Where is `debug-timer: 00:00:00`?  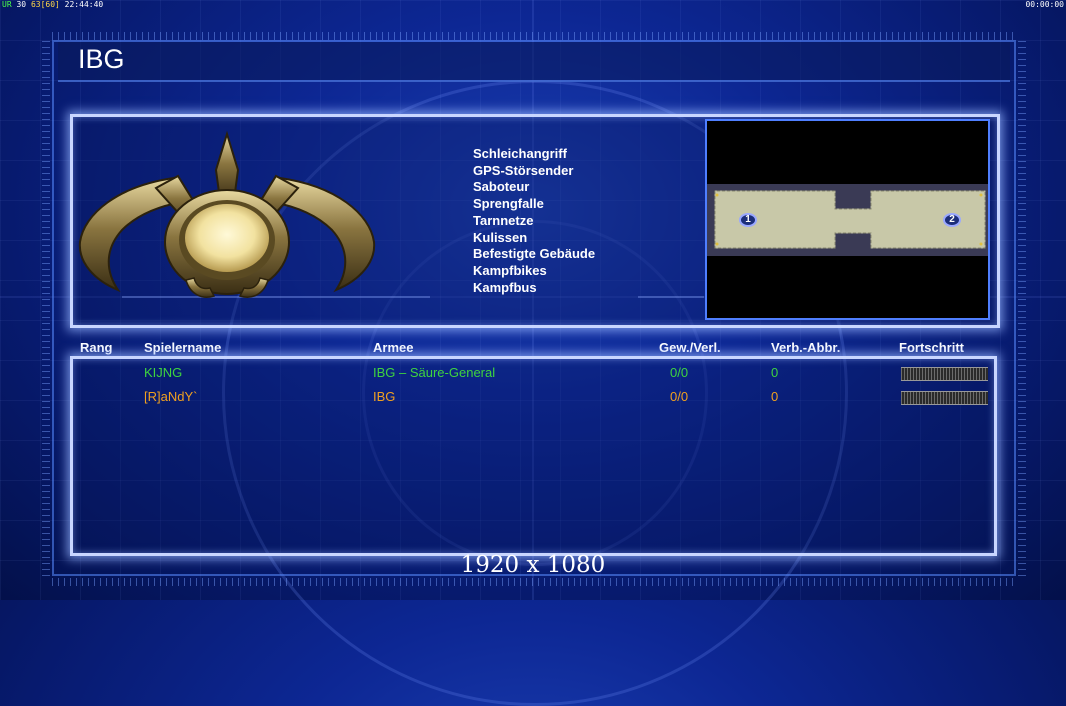
debug-timer: 00:00:00 is located at coordinates (1044, 4).